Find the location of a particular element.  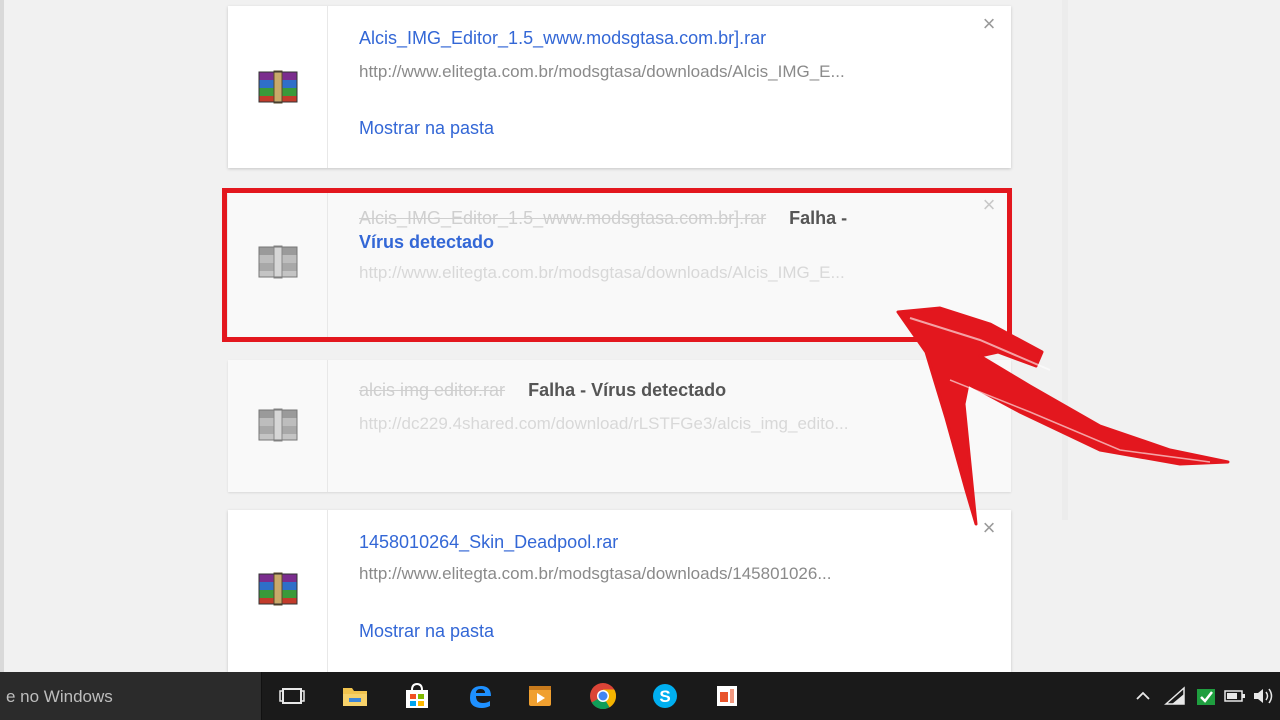

office-icon is located at coordinates (727, 696).